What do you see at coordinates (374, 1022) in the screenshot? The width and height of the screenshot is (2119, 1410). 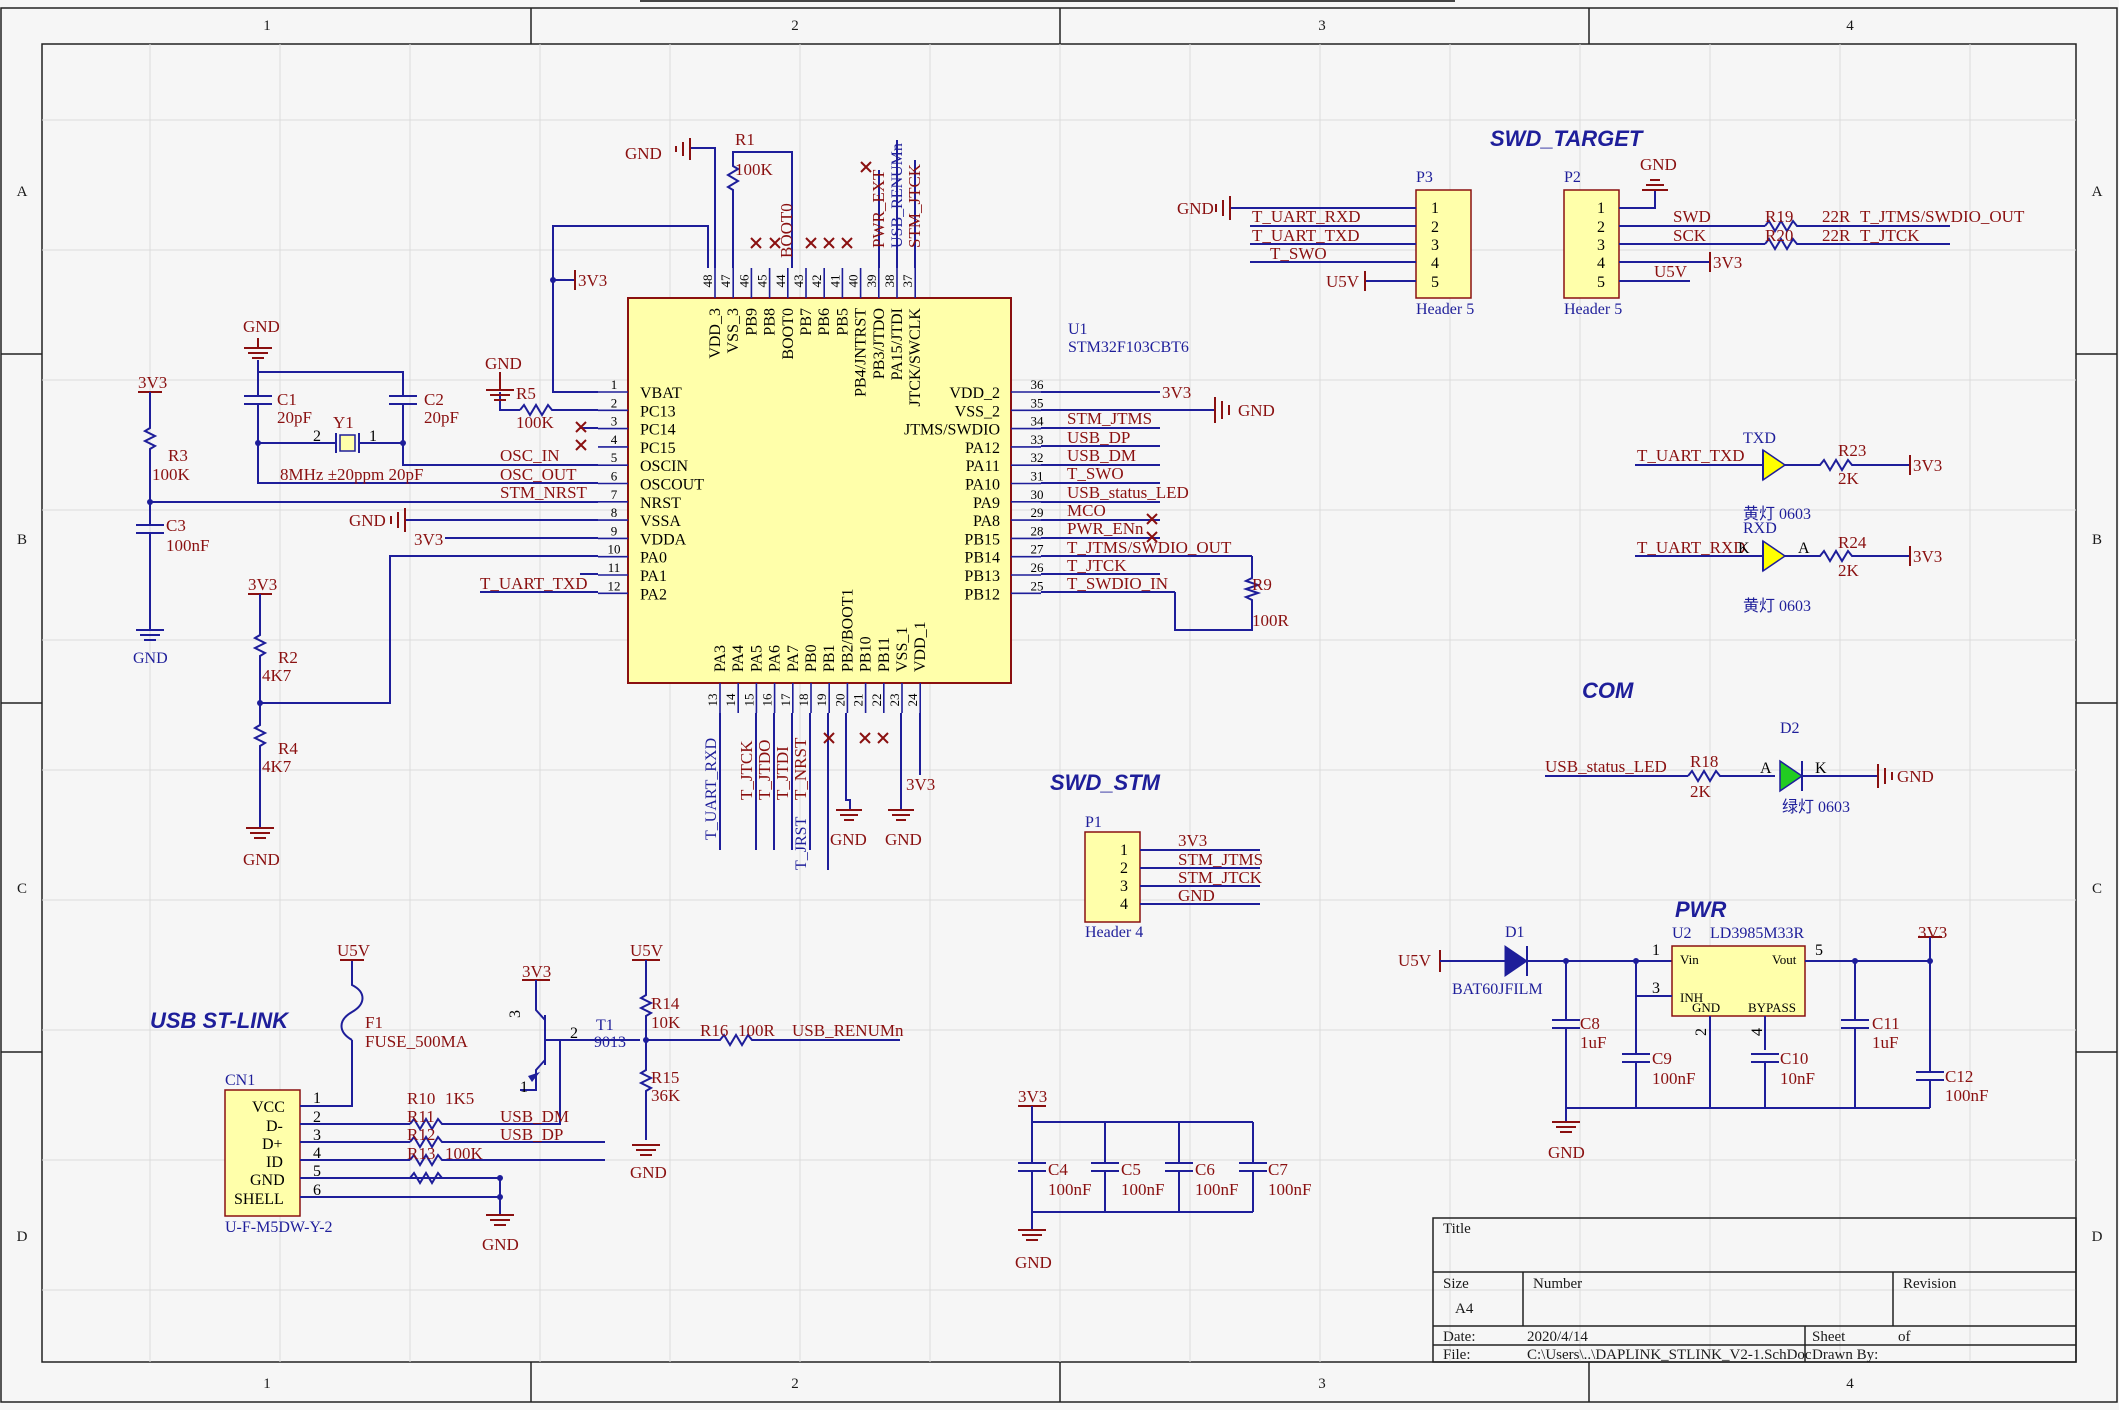 I see `f1-ref: F1` at bounding box center [374, 1022].